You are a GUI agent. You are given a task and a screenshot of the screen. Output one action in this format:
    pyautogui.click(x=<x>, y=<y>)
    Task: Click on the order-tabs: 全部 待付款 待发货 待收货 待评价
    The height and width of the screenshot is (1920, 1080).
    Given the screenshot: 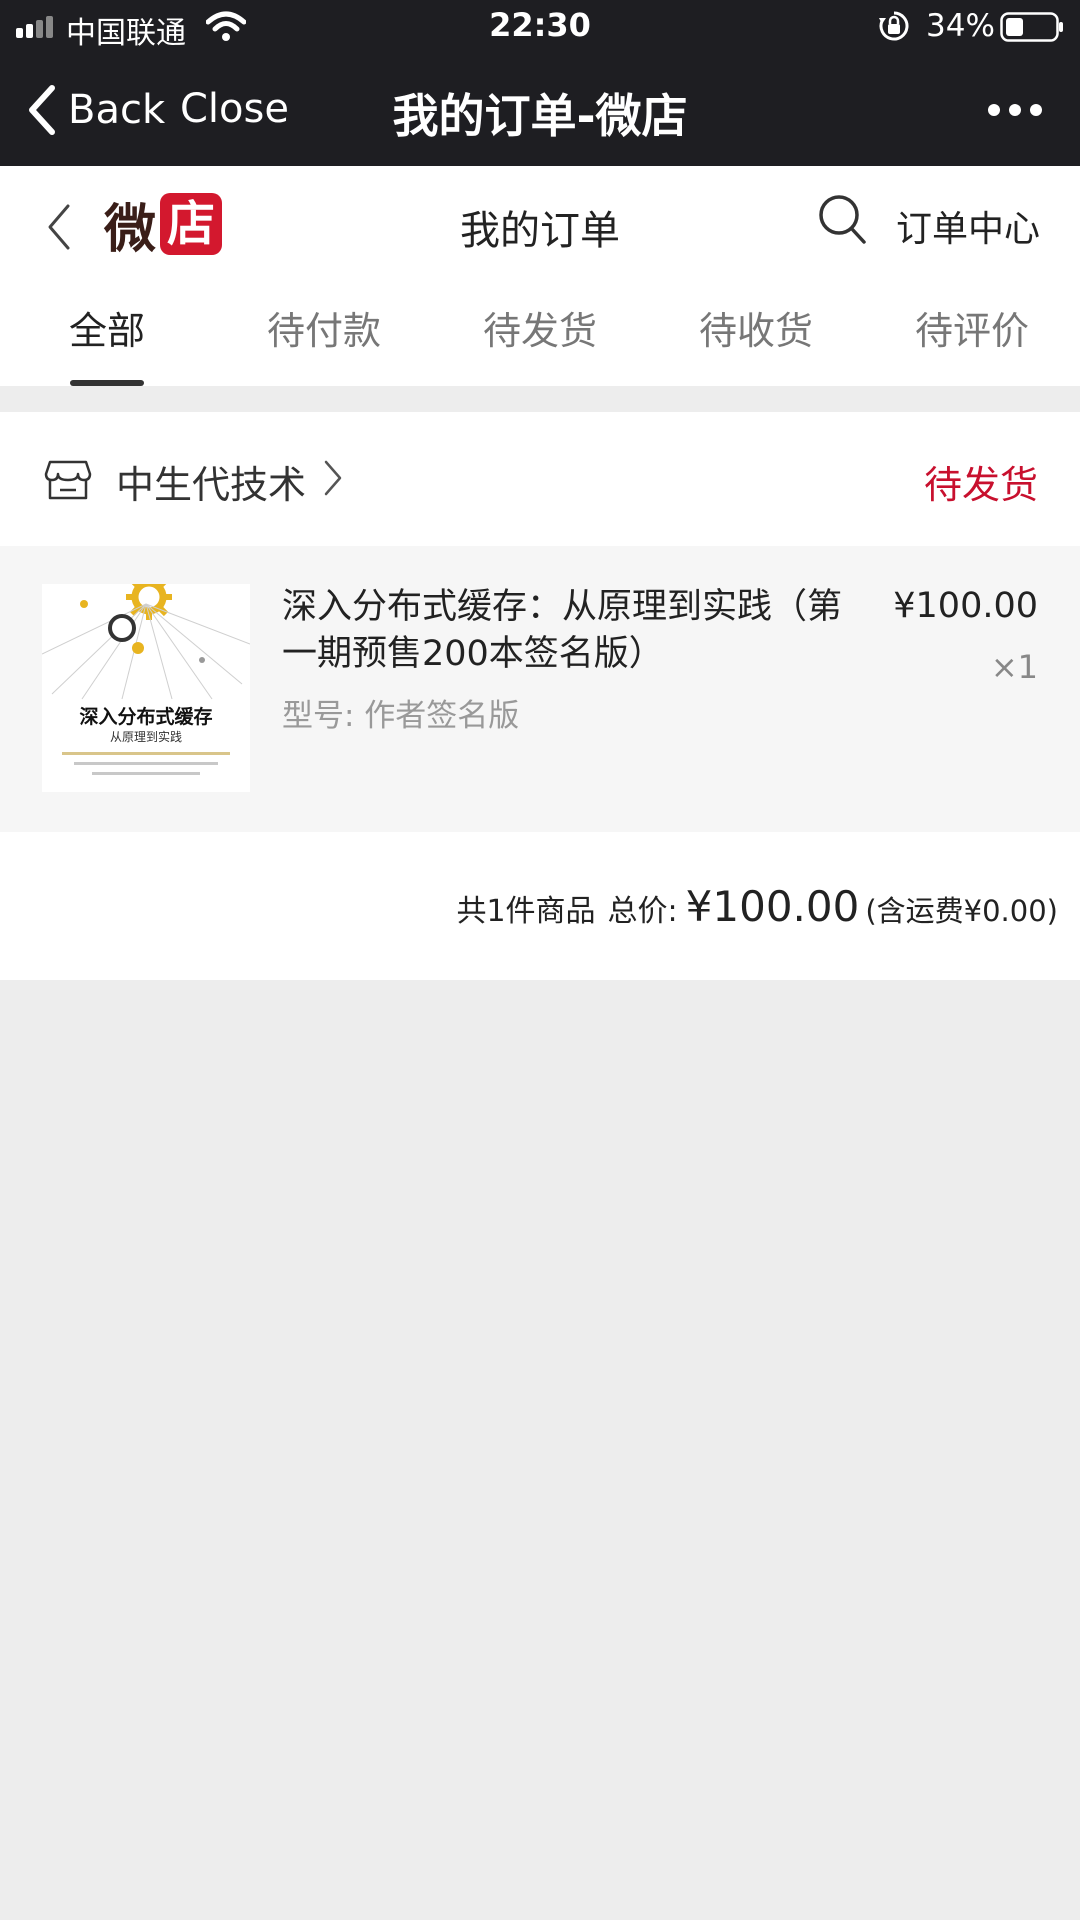 What is the action you would take?
    pyautogui.click(x=540, y=331)
    